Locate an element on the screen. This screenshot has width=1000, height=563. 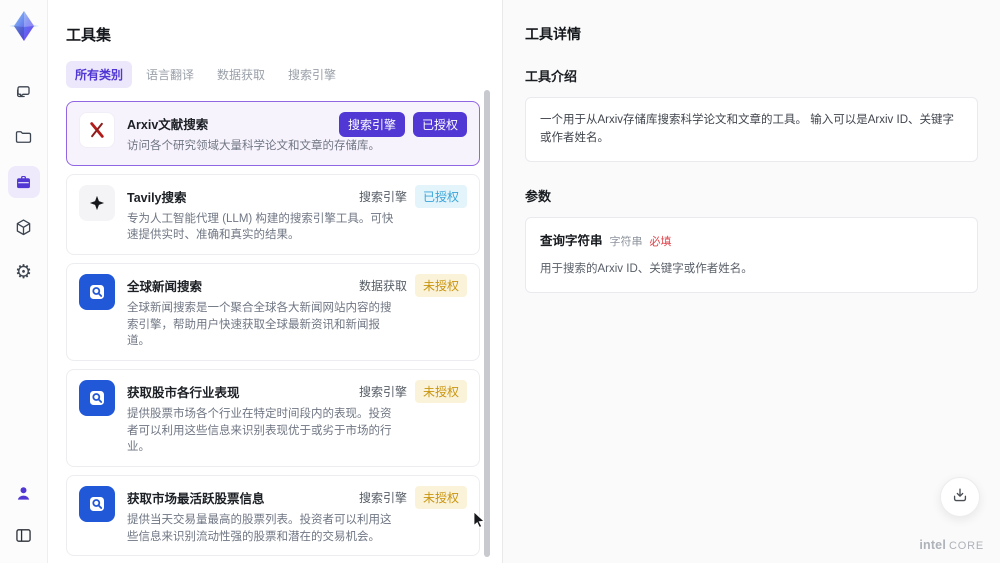
tavily-star-icon is located at coordinates (97, 202).